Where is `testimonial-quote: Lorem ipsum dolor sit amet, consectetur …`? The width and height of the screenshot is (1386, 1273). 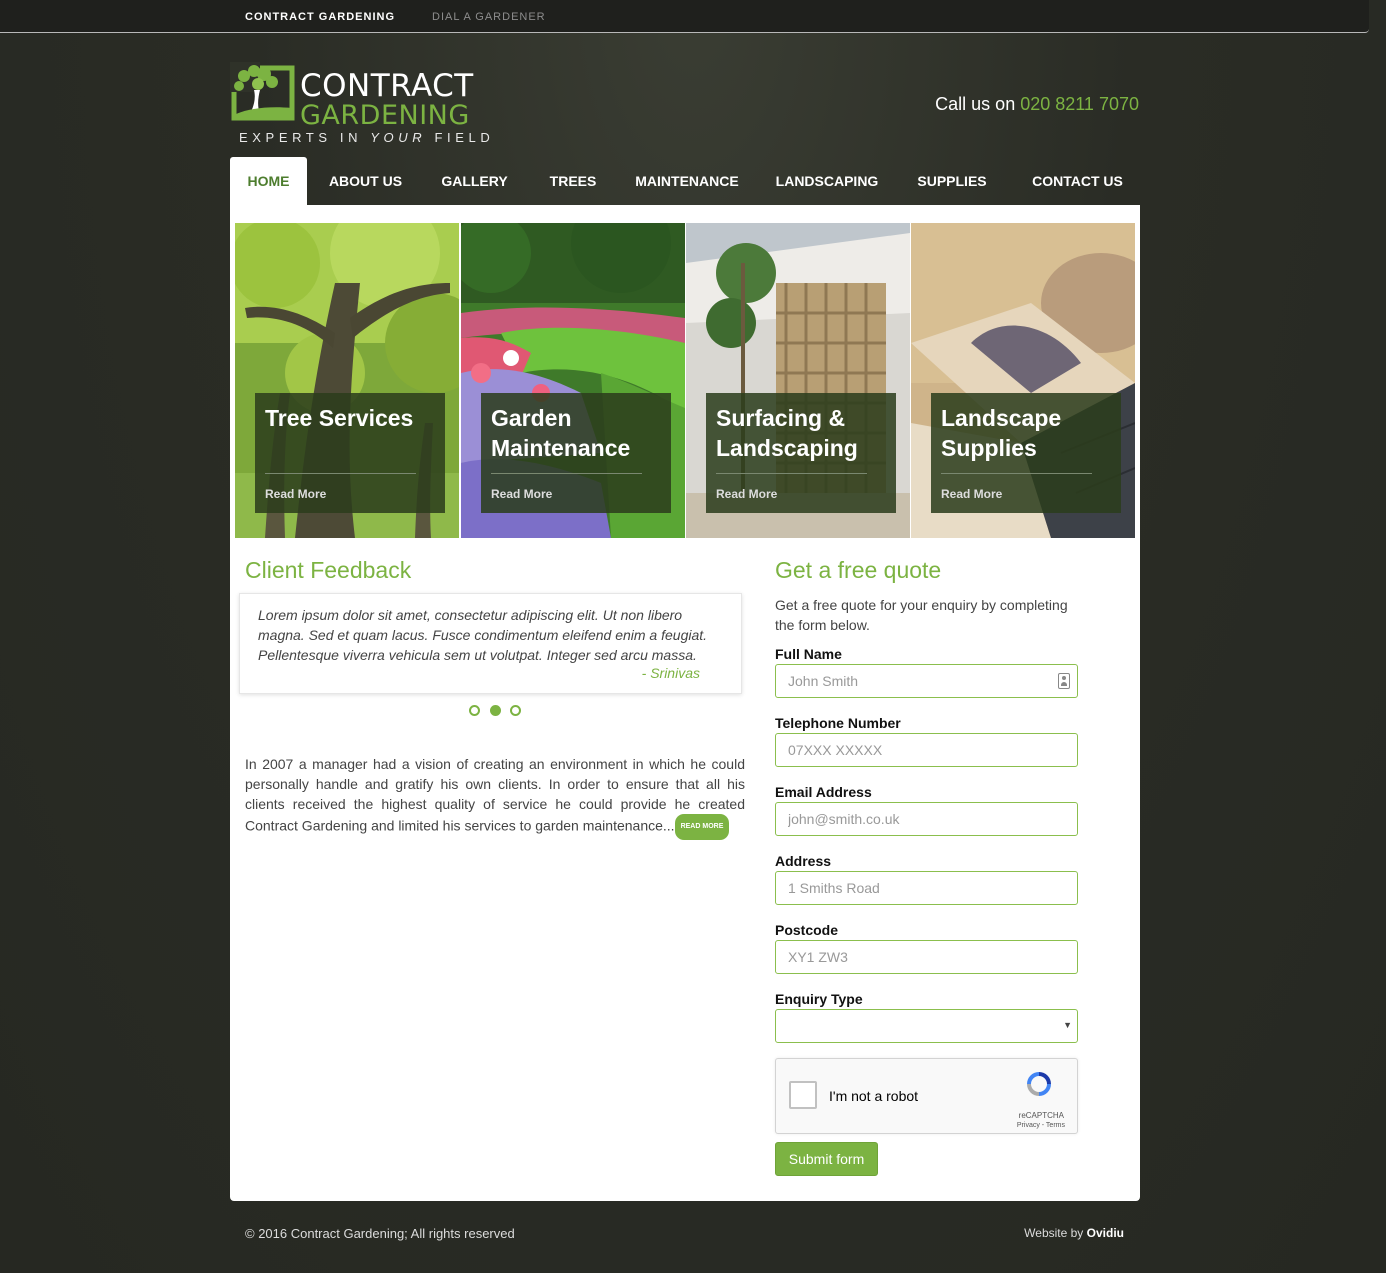 testimonial-quote: Lorem ipsum dolor sit amet, consectetur … is located at coordinates (483, 635).